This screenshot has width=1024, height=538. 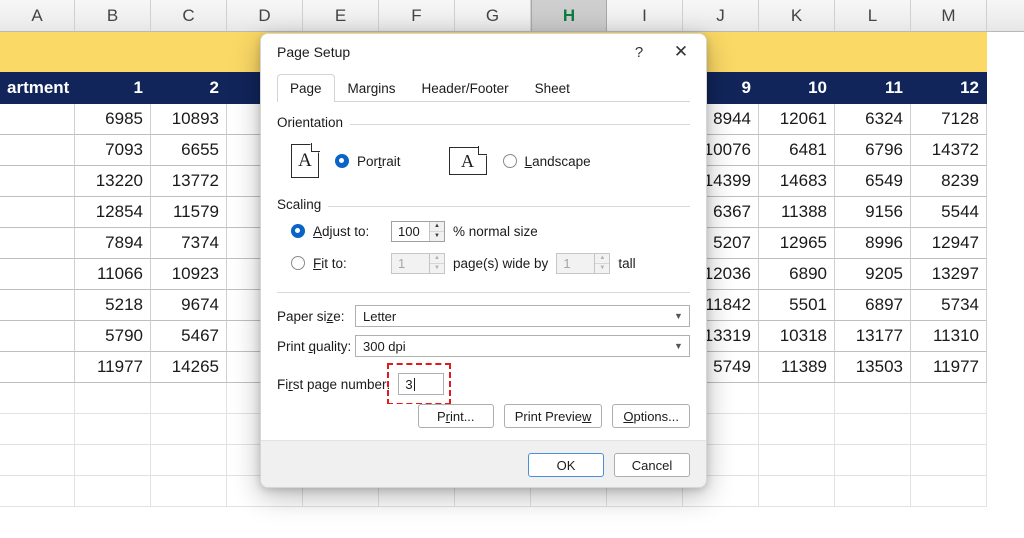 I want to click on cell: 14372, so click(x=949, y=150).